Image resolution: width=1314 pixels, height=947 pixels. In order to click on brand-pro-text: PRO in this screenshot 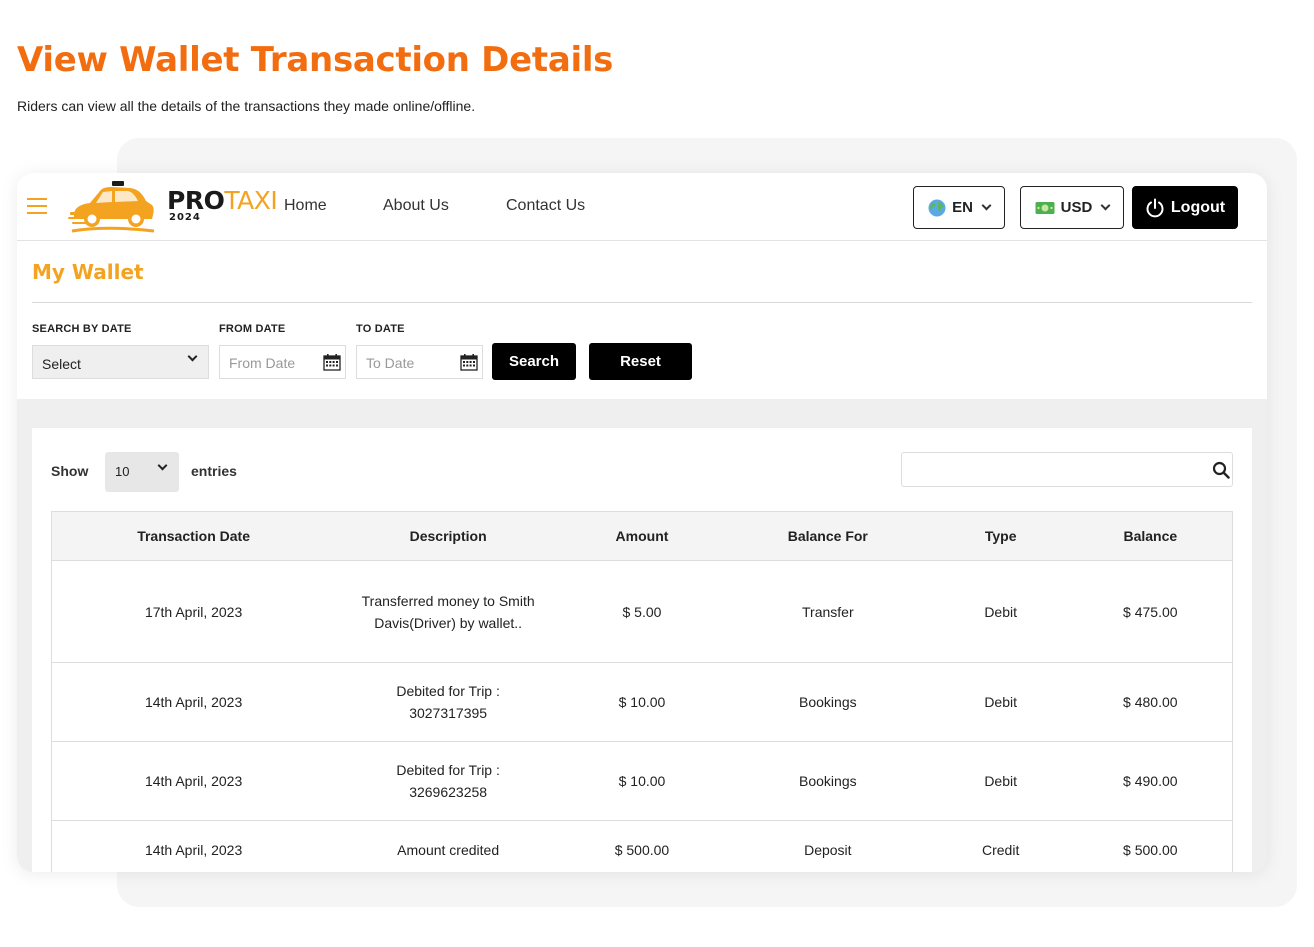, I will do `click(196, 200)`.